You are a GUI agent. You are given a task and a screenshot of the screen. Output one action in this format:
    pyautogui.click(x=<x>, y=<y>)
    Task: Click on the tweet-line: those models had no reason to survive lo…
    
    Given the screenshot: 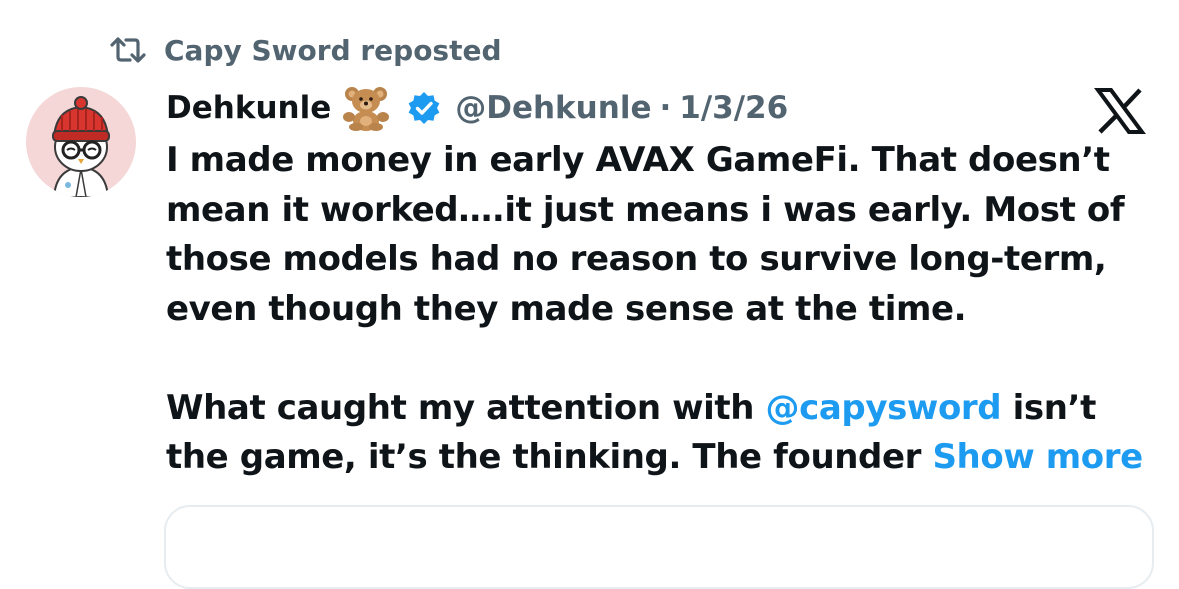 What is the action you would take?
    pyautogui.click(x=636, y=259)
    